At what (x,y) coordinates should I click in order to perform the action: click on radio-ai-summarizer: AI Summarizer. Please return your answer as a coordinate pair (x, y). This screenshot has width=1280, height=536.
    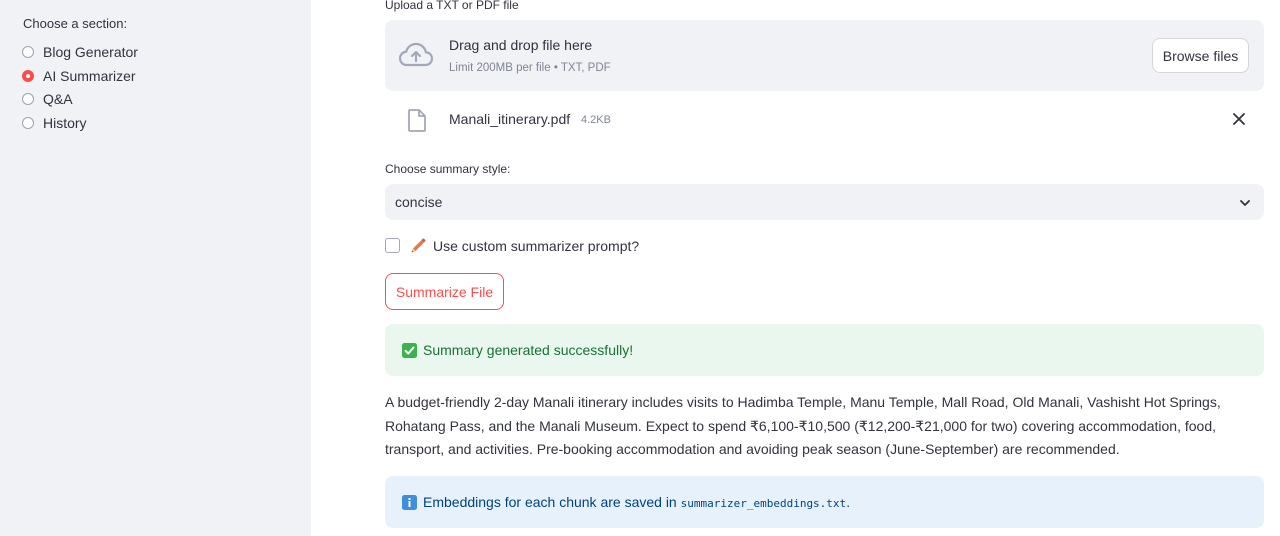
    Looking at the image, I should click on (80, 76).